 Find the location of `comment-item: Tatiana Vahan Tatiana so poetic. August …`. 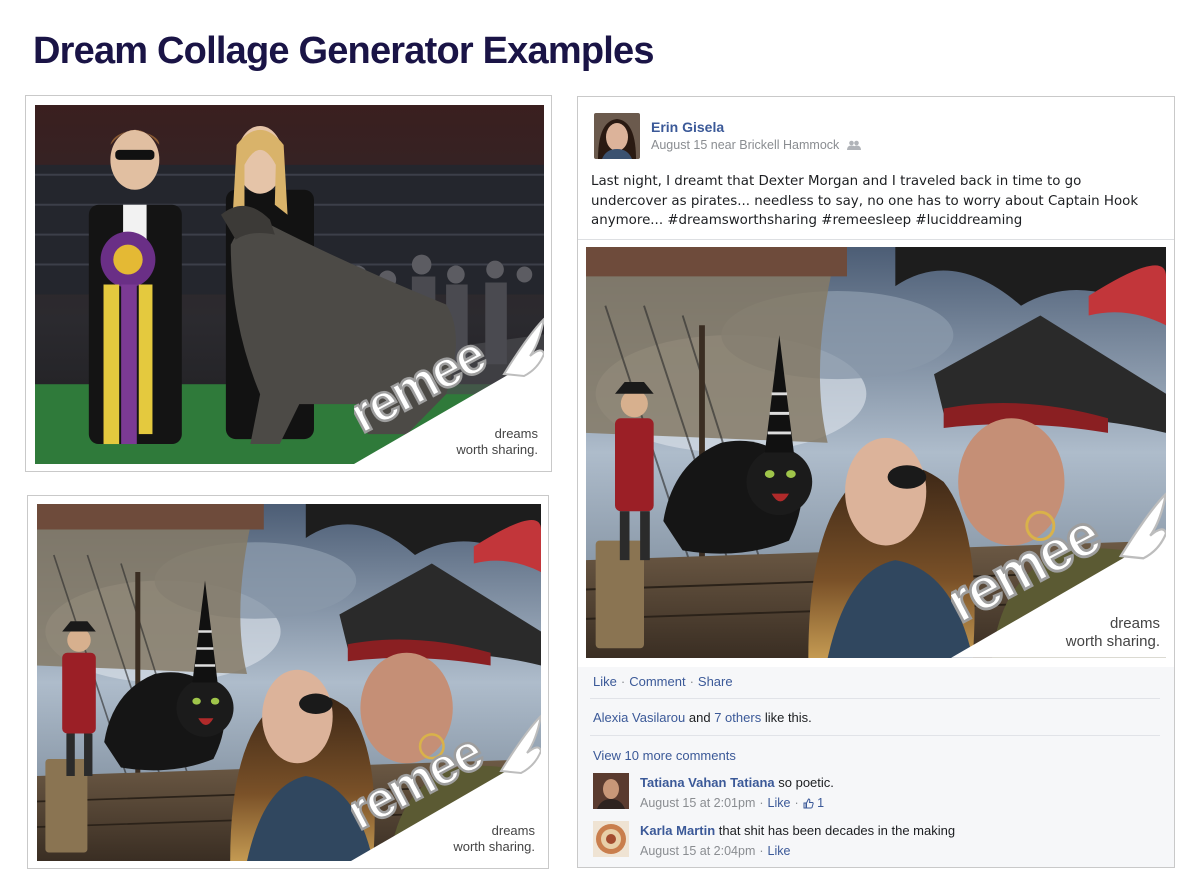

comment-item: Tatiana Vahan Tatiana so poetic. August … is located at coordinates (873, 793).